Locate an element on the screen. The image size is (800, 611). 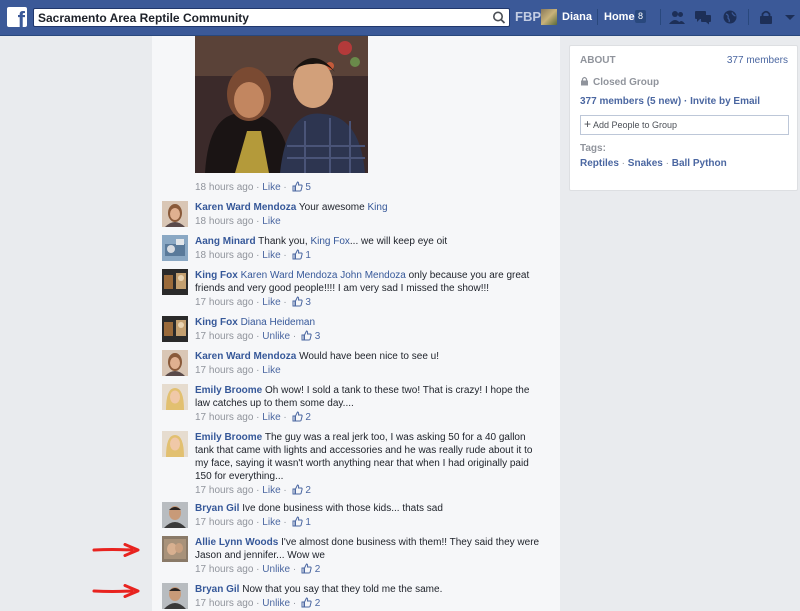
add-people-box: + is located at coordinates (684, 125).